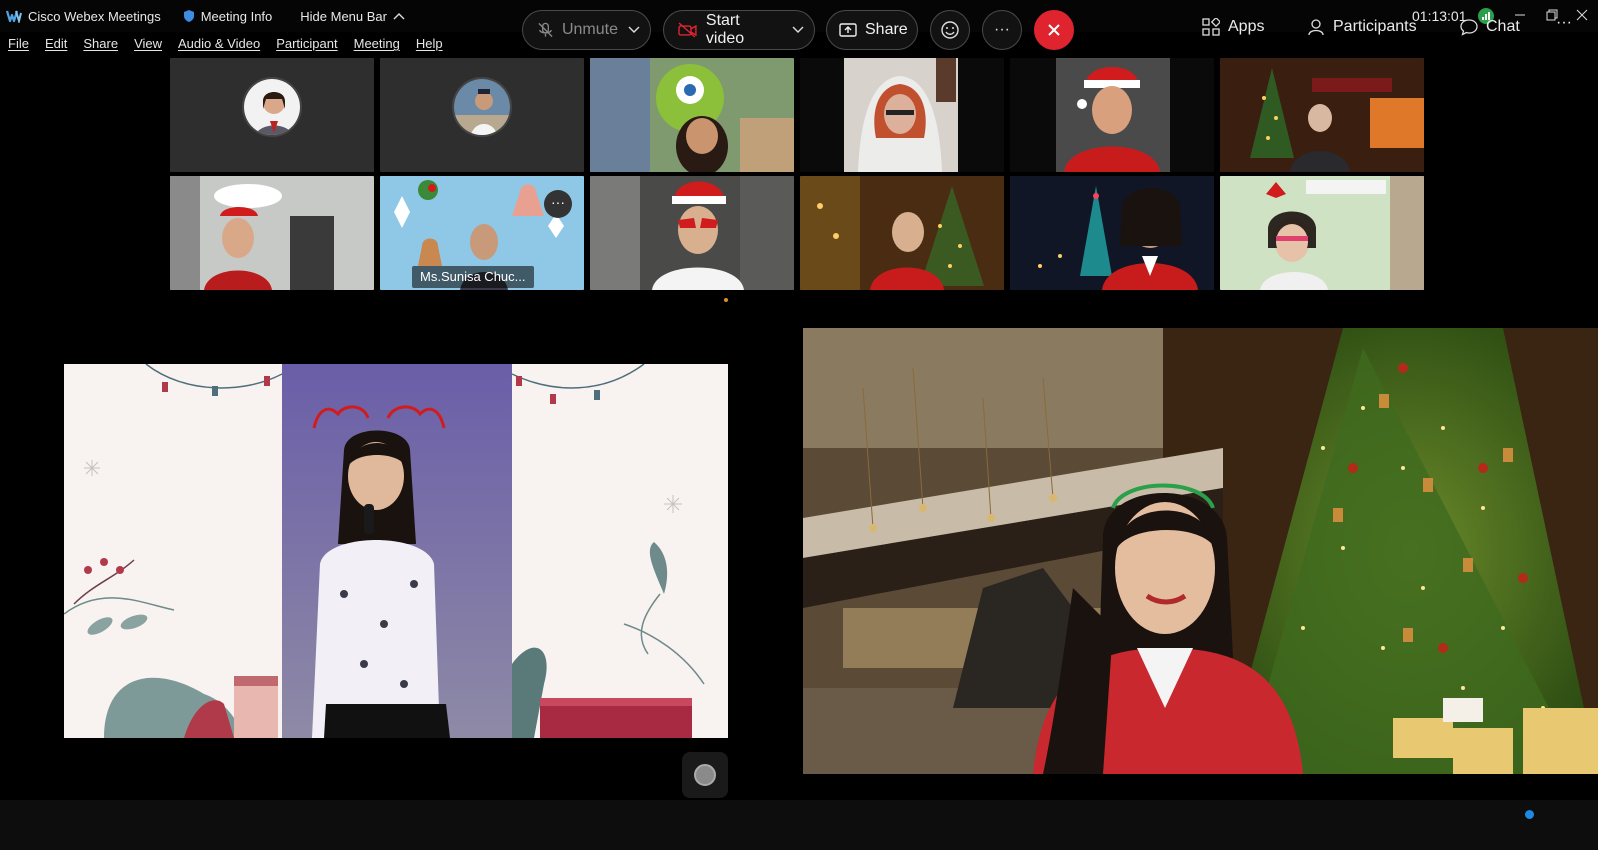 The height and width of the screenshot is (850, 1598). What do you see at coordinates (1246, 26) in the screenshot?
I see `apps-label: Apps` at bounding box center [1246, 26].